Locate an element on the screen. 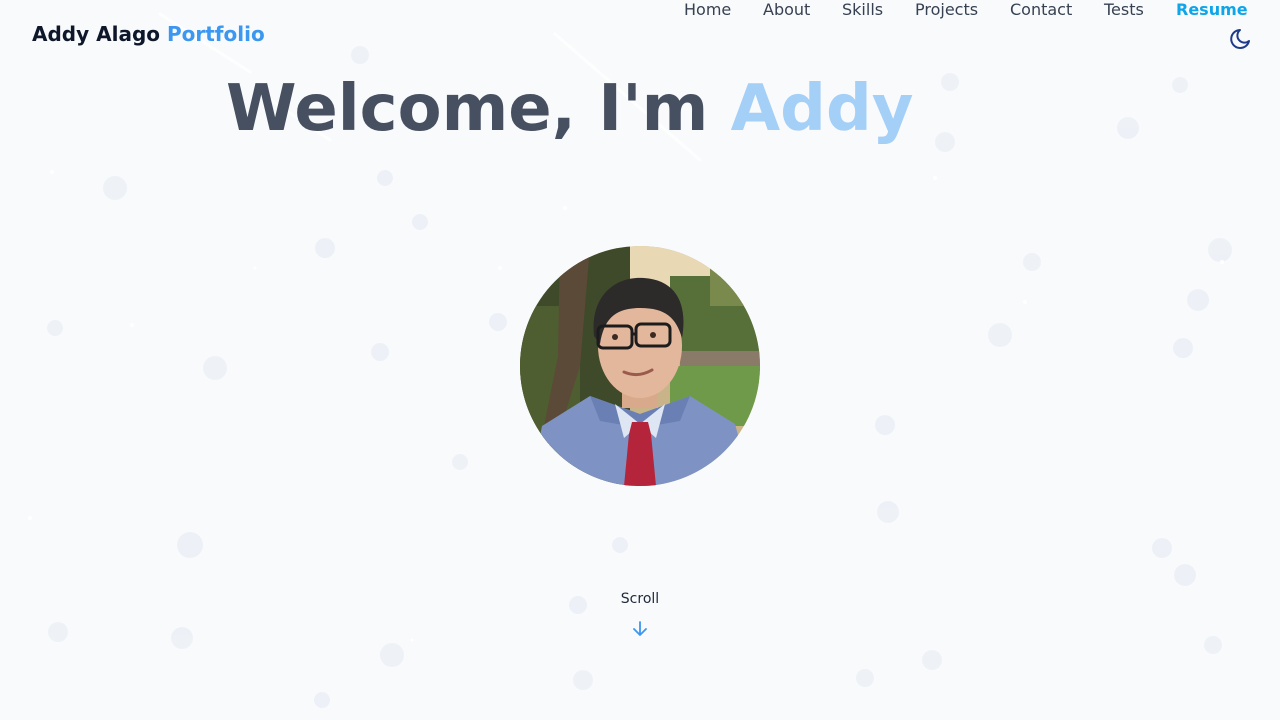 This screenshot has width=1280, height=720. hero-heading: Welcome, I'm Addy is located at coordinates (570, 109).